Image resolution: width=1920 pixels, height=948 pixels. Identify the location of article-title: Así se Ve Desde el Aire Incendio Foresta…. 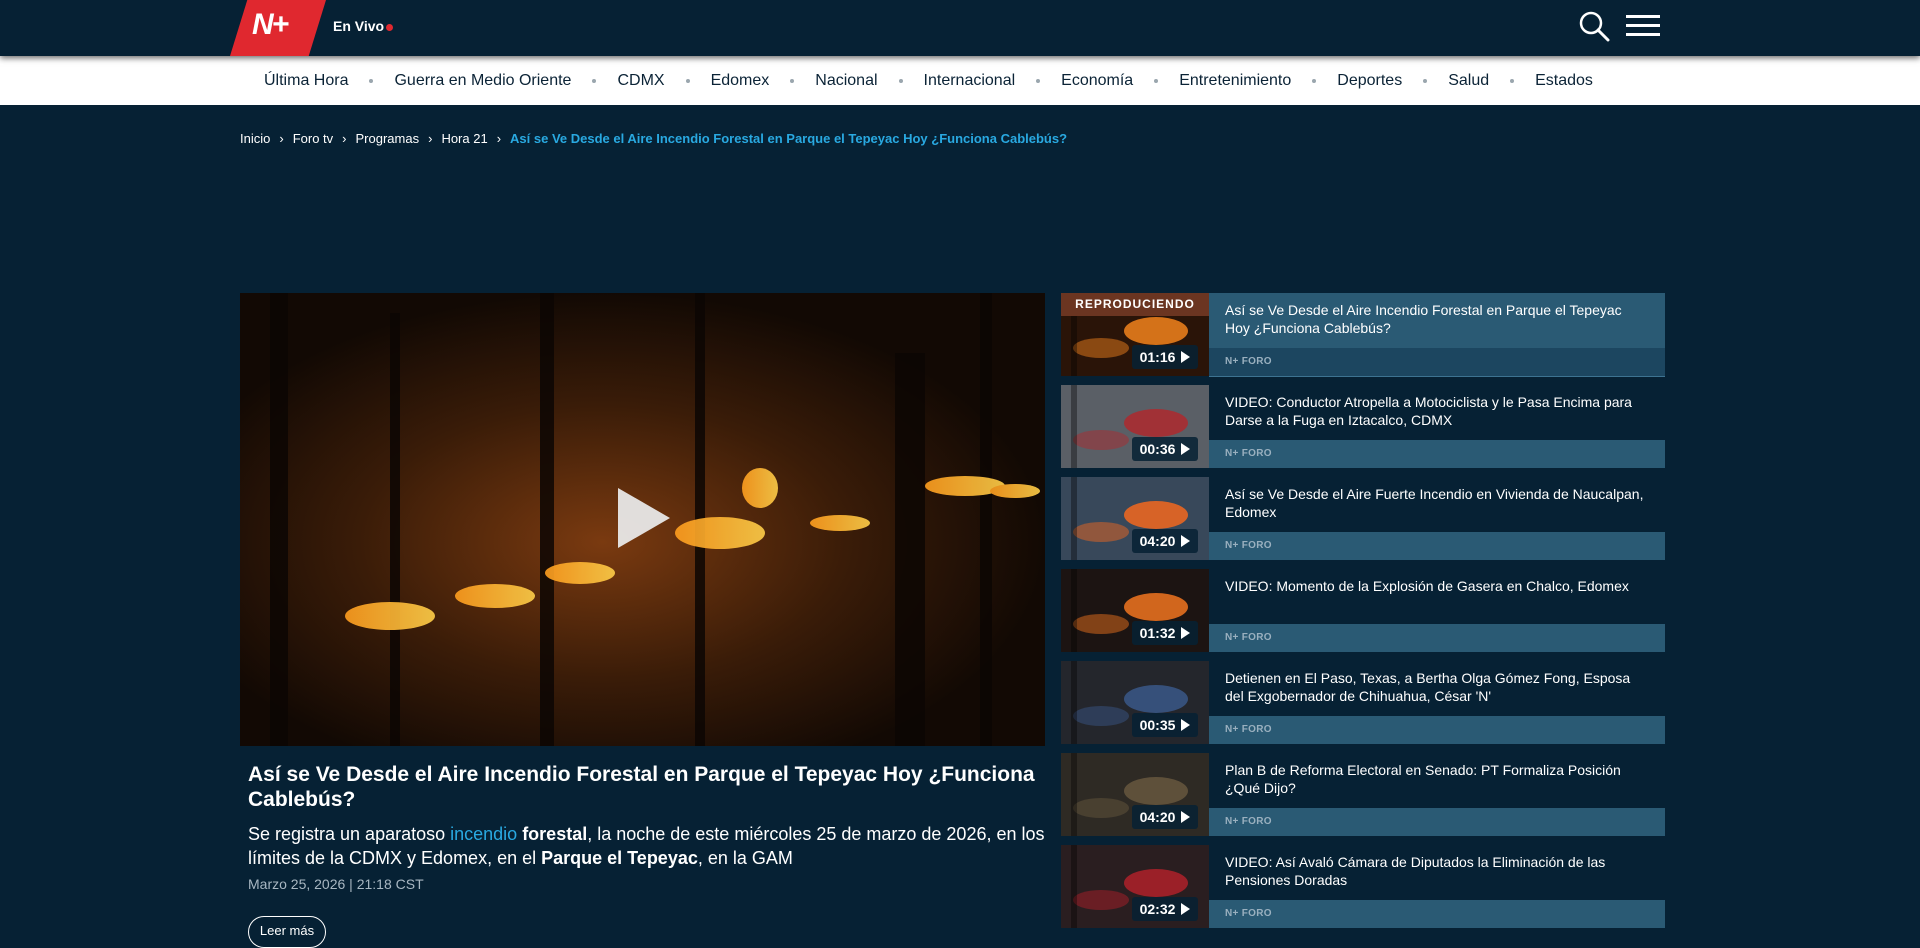
(641, 787).